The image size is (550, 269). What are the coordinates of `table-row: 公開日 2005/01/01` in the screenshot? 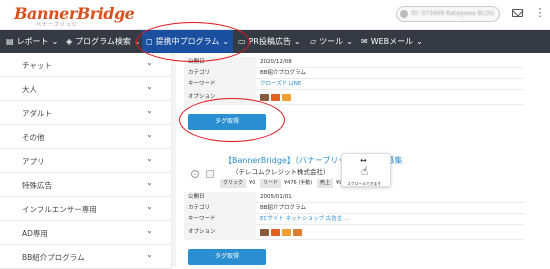 It's located at (354, 197).